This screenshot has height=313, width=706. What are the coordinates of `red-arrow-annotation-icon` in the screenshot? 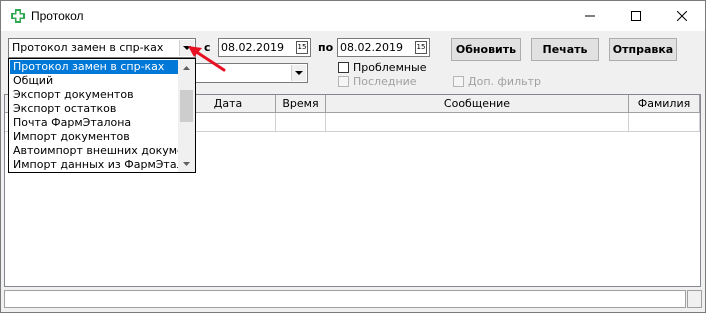 It's located at (207, 59).